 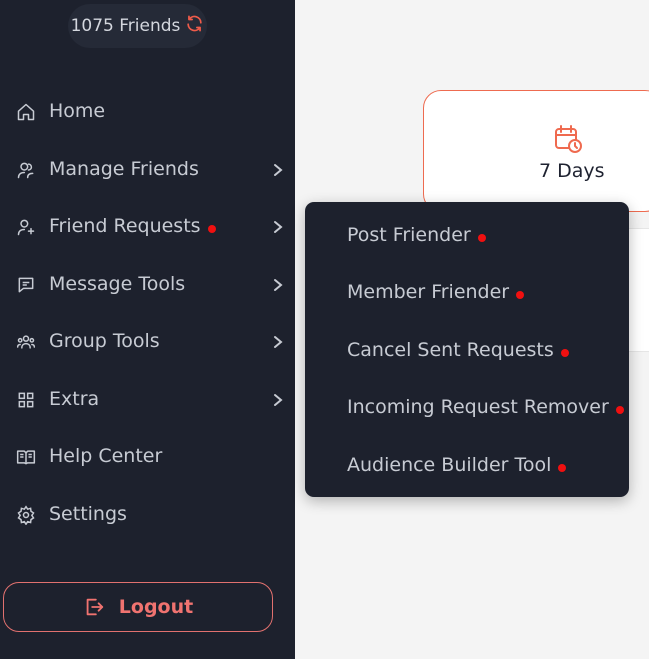 What do you see at coordinates (26, 170) in the screenshot?
I see `users-icon` at bounding box center [26, 170].